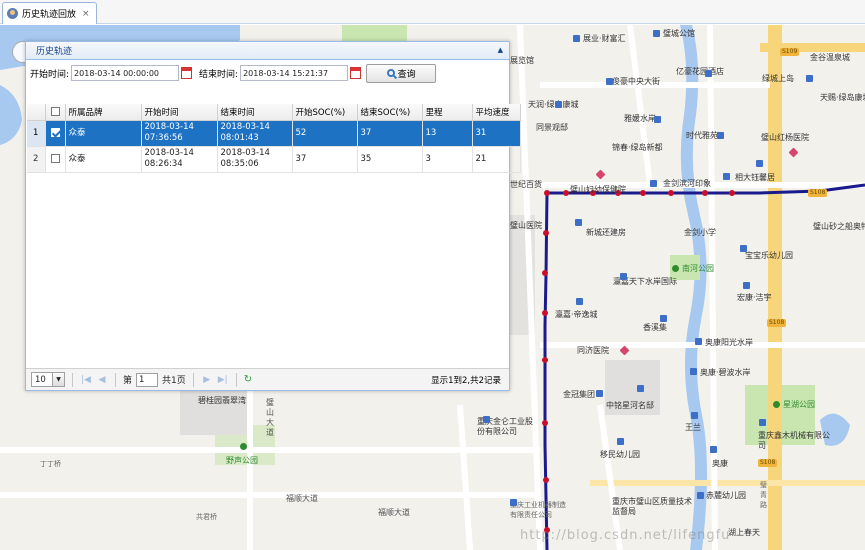 The height and width of the screenshot is (550, 865). What do you see at coordinates (48, 379) in the screenshot?
I see `page-size-select: 10 ▼` at bounding box center [48, 379].